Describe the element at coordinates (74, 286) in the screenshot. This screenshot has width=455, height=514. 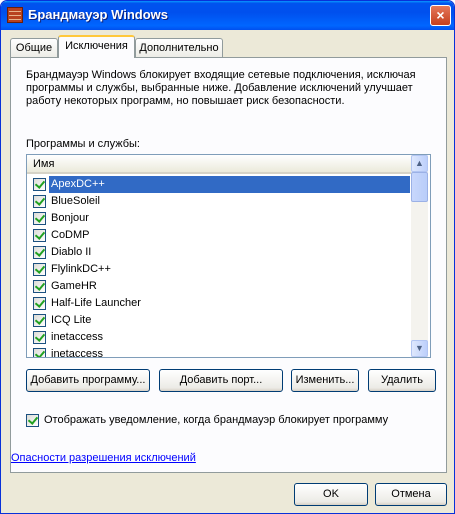
I see `program-label: GameHR` at that location.